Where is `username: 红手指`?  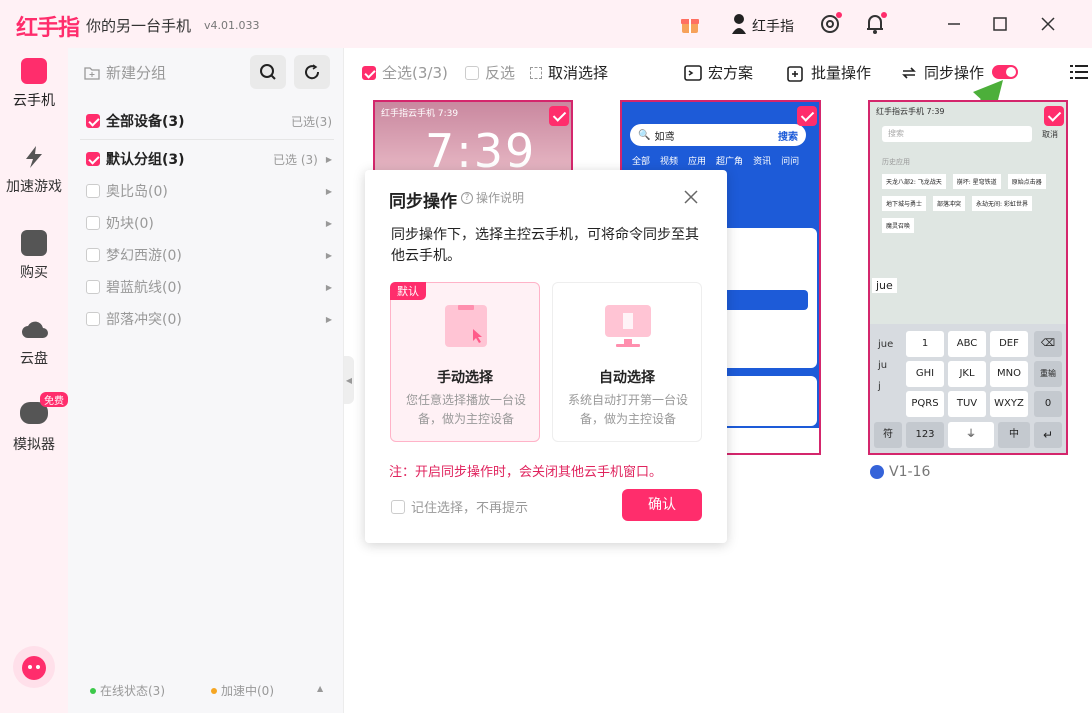
username: 红手指 is located at coordinates (773, 26).